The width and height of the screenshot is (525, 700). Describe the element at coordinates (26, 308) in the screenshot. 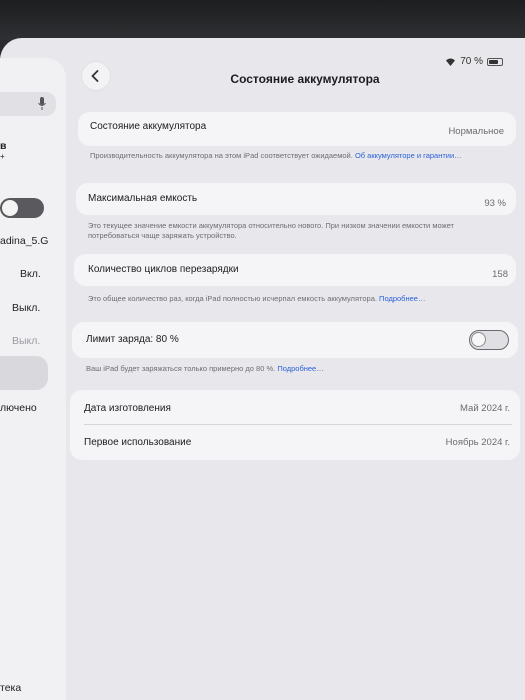

I see `sidebar-item-cellular-value: Выкл.` at that location.